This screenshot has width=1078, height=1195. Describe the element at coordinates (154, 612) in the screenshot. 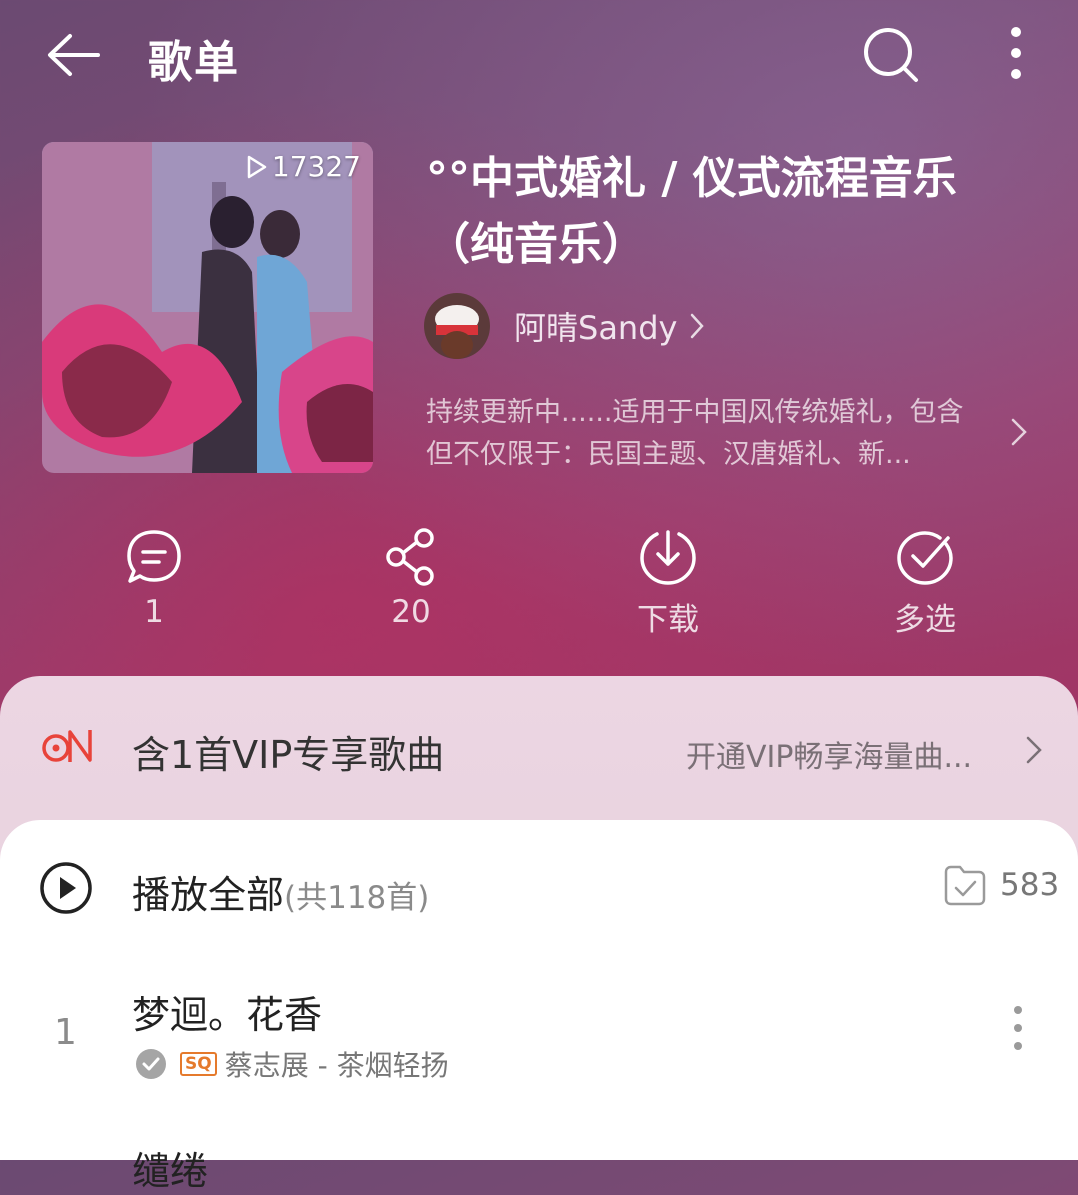

I see `comment-count: 1` at that location.